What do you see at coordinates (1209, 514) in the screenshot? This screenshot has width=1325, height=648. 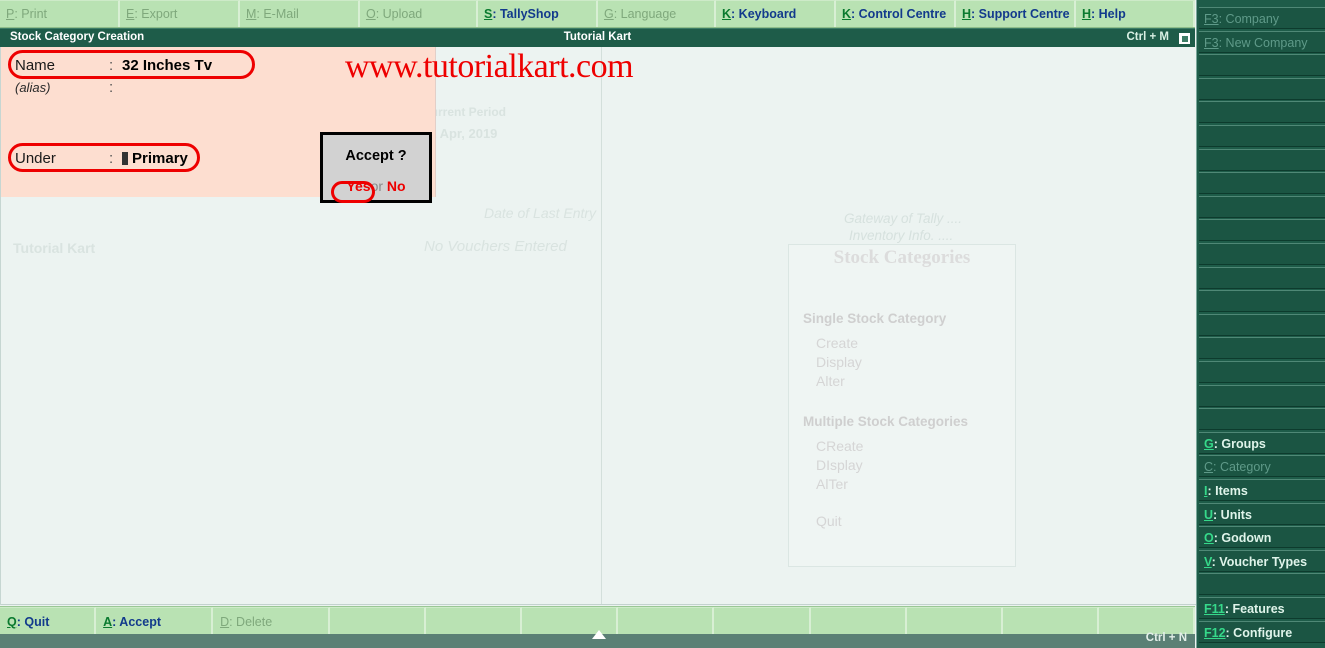 I see `sidebar-hotkey: U` at bounding box center [1209, 514].